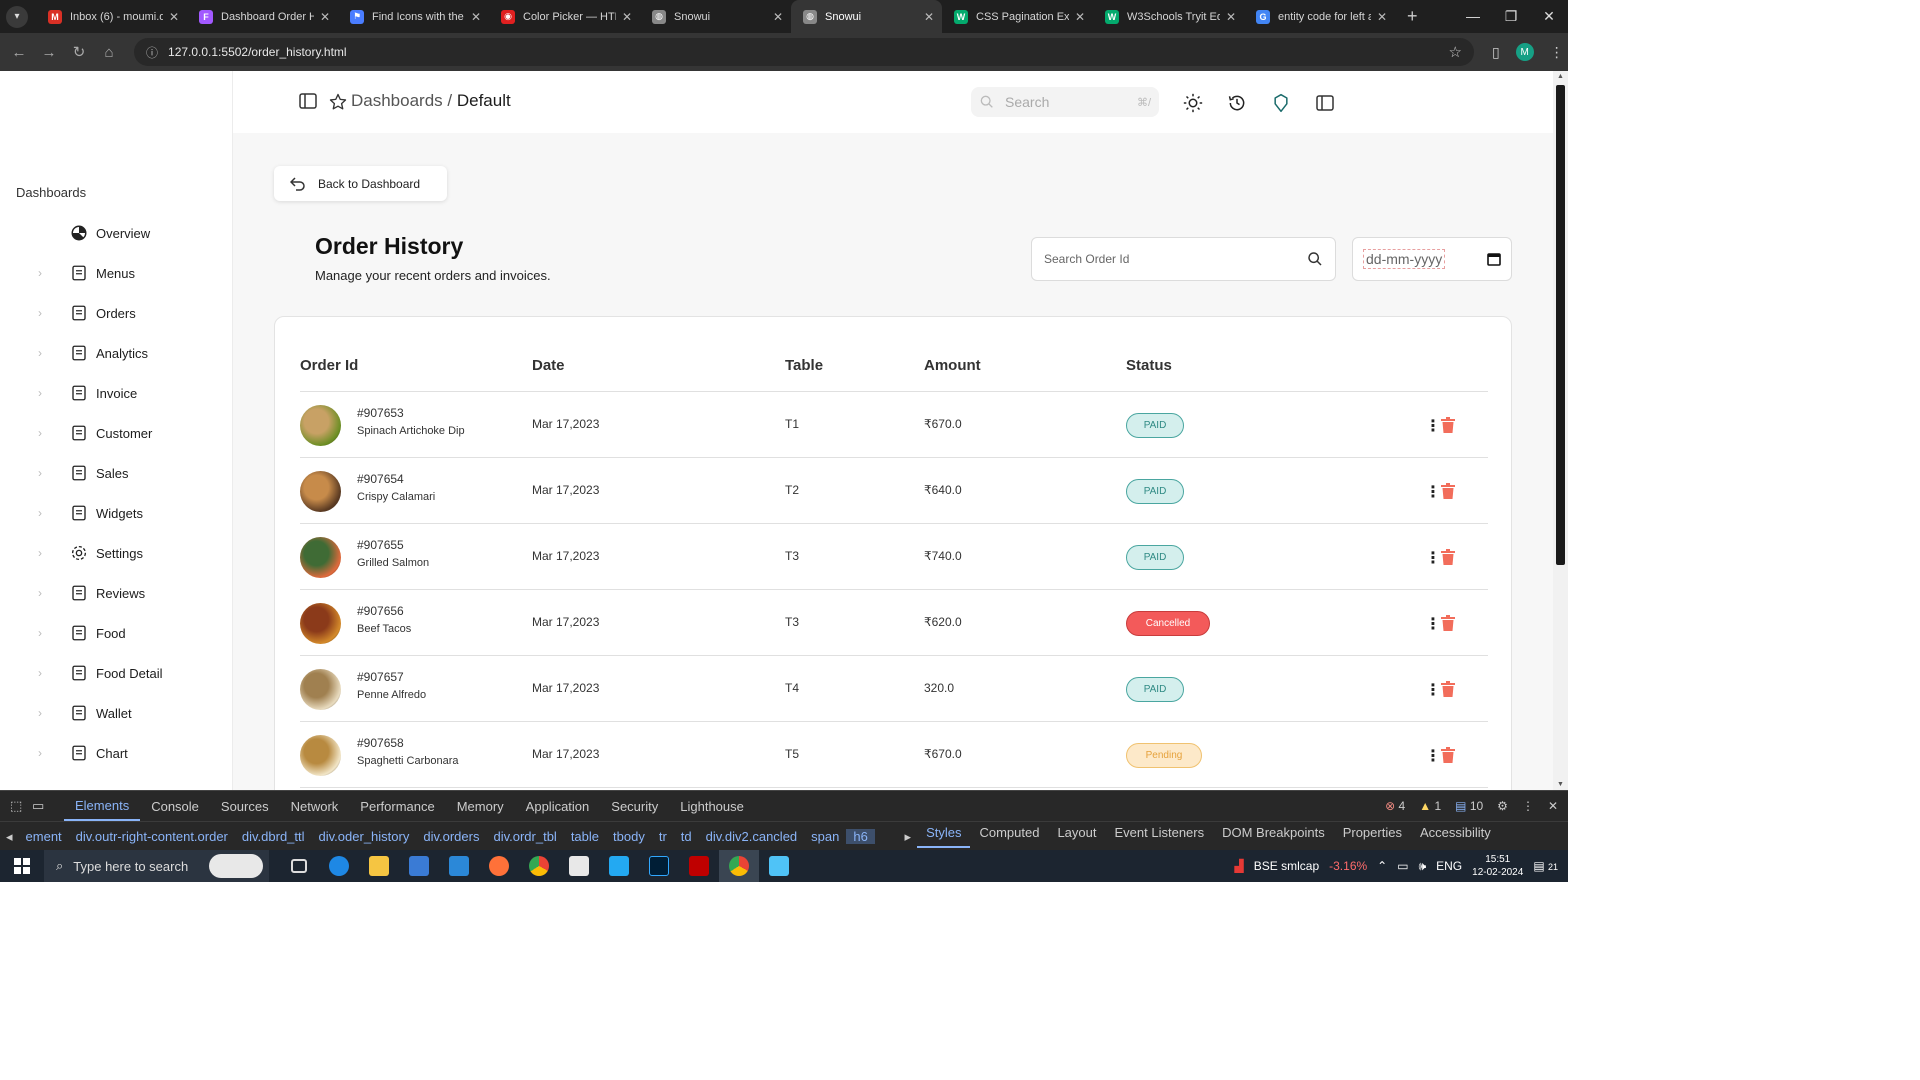  Describe the element at coordinates (634, 806) in the screenshot. I see `devtools-tab: Security` at that location.